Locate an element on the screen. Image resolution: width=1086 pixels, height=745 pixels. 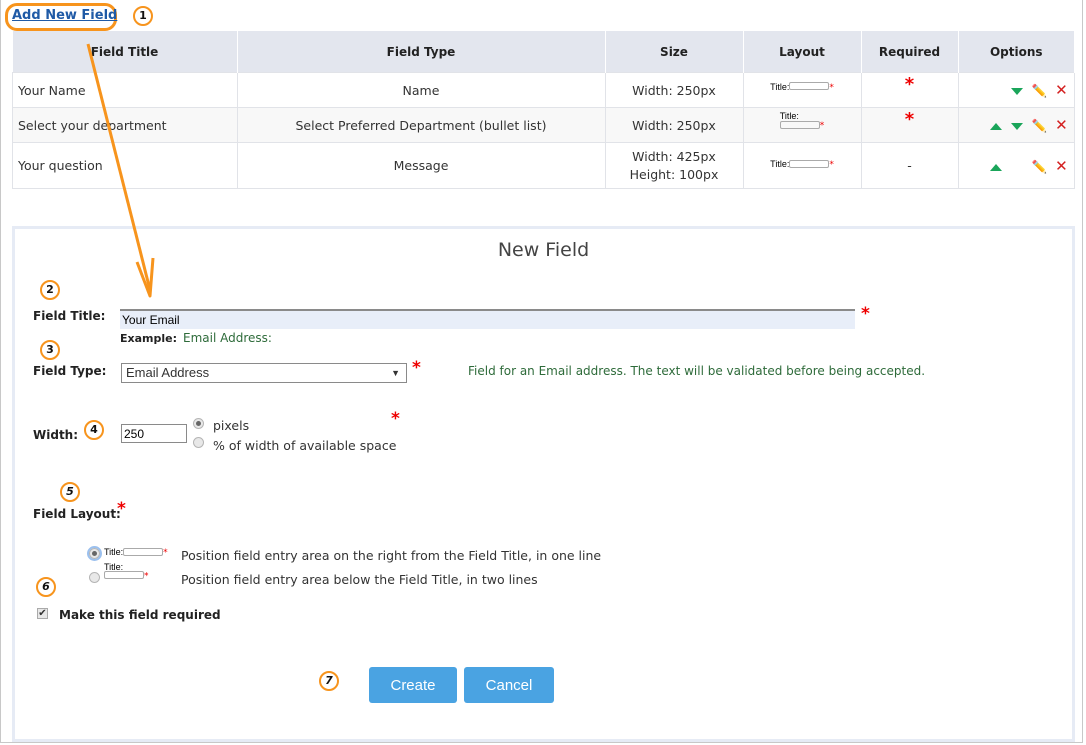
size-height: Height: 100px is located at coordinates (674, 174).